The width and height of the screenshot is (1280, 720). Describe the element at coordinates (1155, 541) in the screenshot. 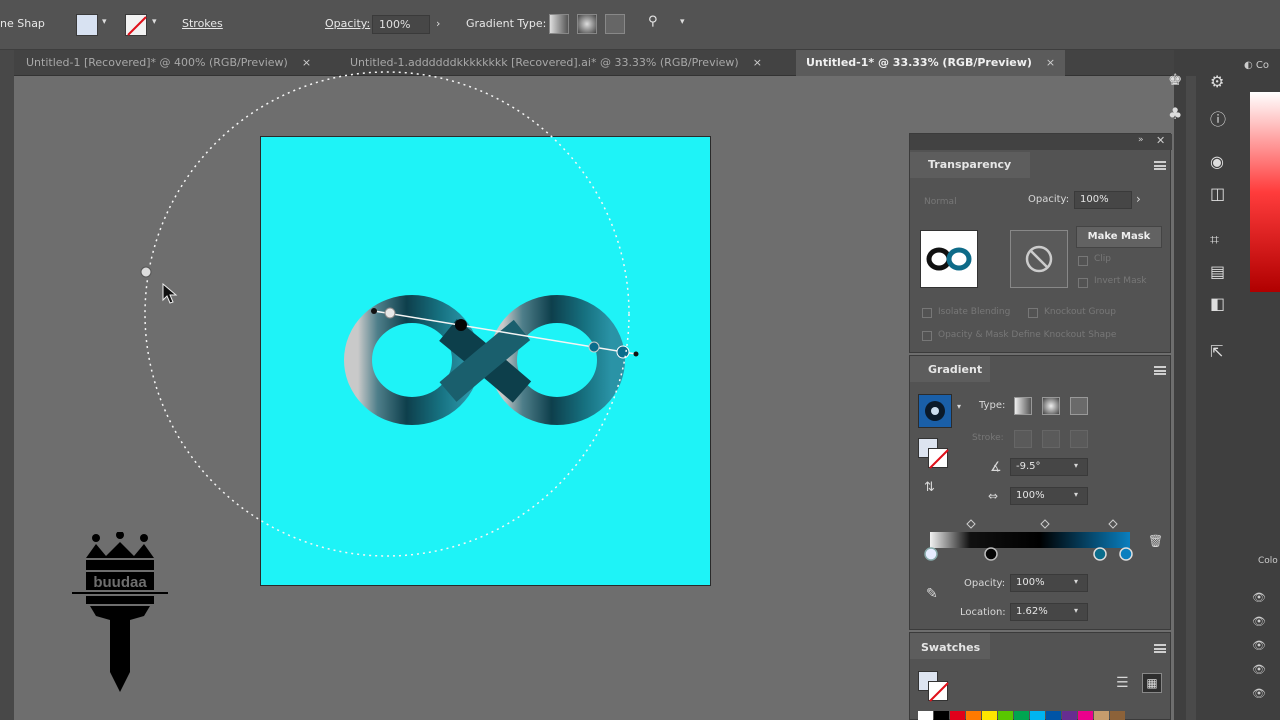

I see `trash-icon: 🗑` at that location.